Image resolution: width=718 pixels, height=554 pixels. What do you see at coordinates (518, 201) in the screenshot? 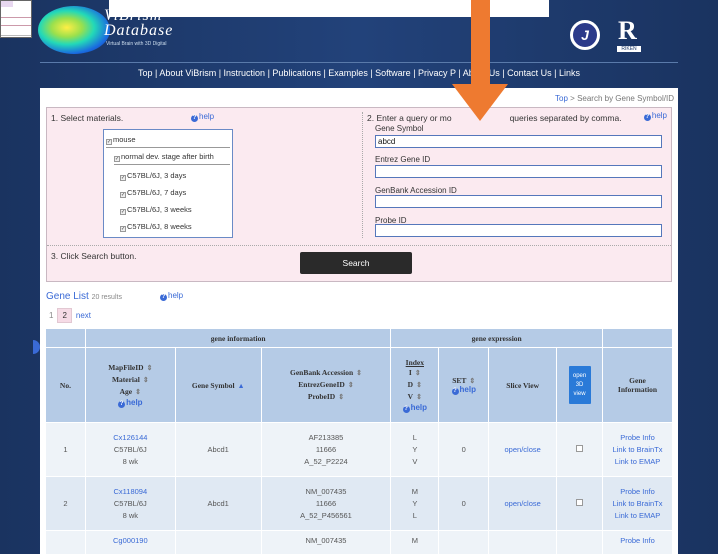
I see `genbank-accession-input` at bounding box center [518, 201].